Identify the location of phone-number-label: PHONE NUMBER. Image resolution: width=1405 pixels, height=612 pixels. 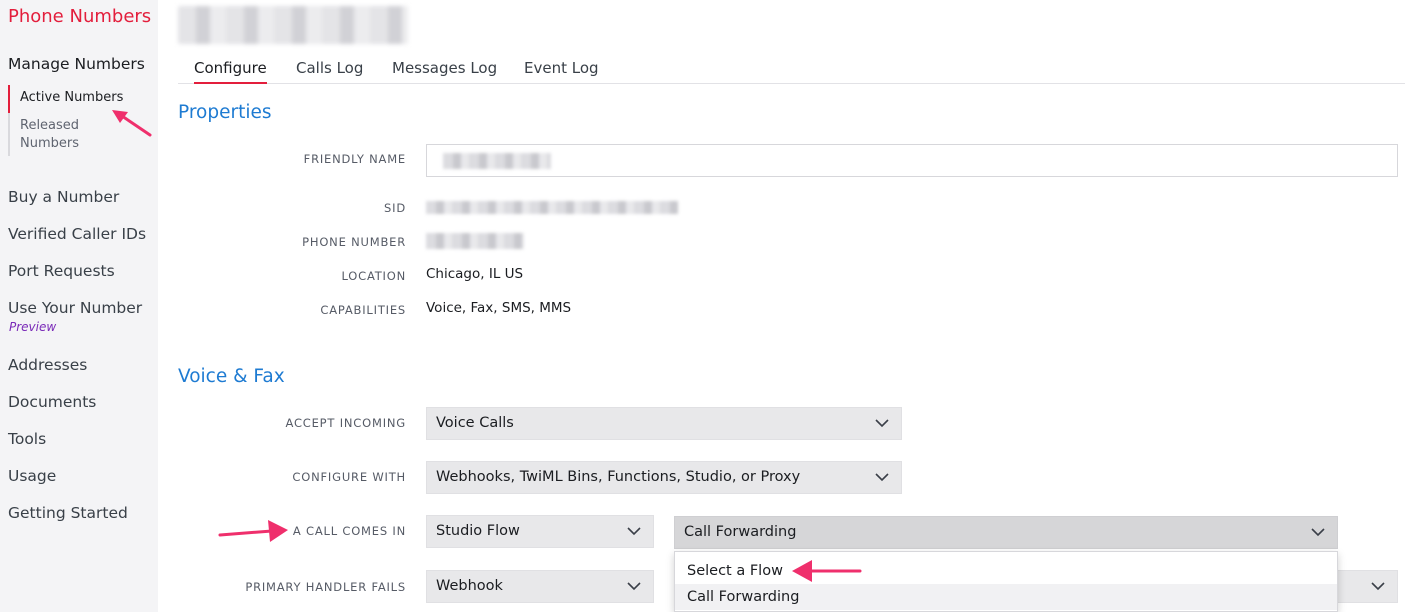
(354, 242).